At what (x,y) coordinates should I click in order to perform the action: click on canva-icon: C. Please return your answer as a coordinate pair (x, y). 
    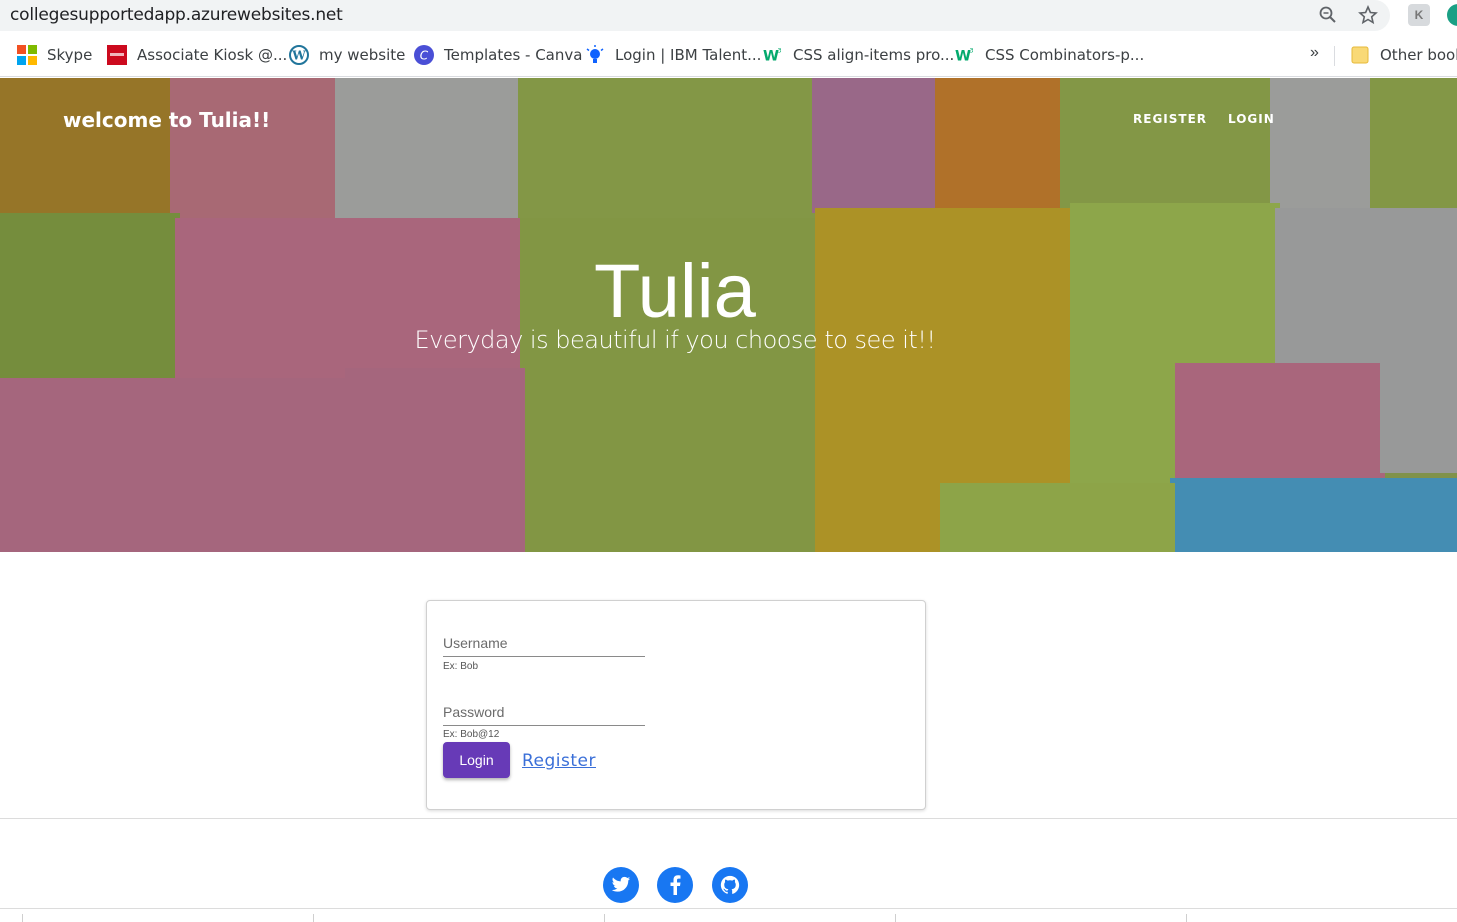
    Looking at the image, I should click on (424, 55).